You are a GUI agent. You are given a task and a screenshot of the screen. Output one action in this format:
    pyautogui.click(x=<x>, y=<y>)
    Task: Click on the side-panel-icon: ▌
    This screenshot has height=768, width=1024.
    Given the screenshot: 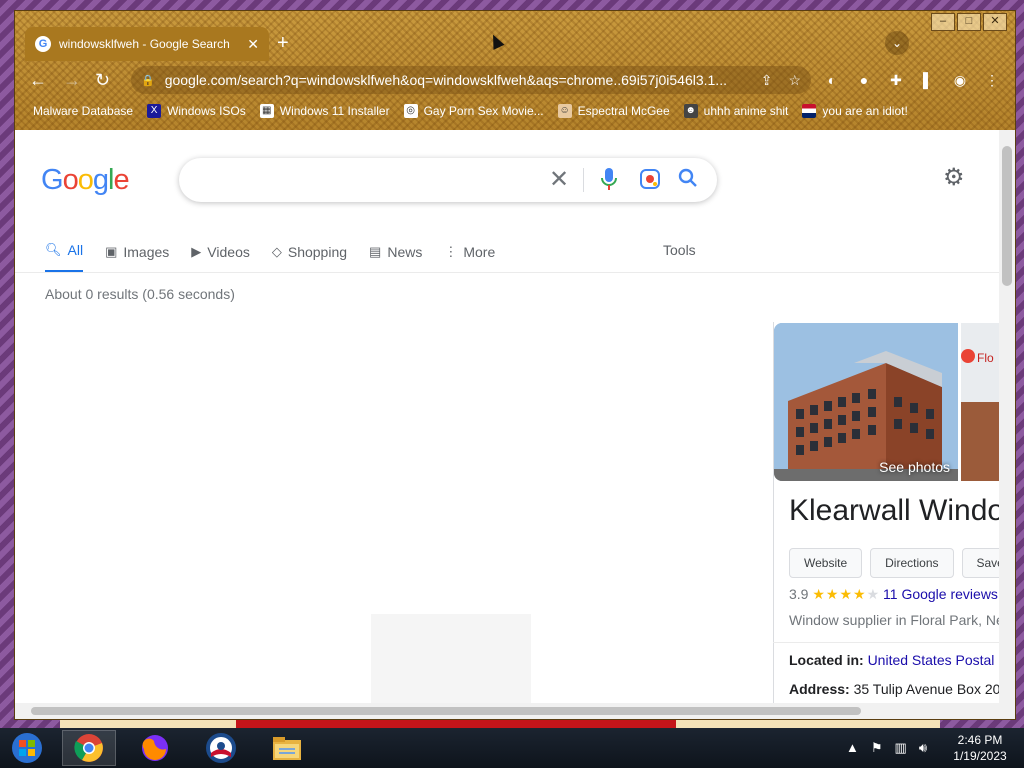 What is the action you would take?
    pyautogui.click(x=928, y=80)
    